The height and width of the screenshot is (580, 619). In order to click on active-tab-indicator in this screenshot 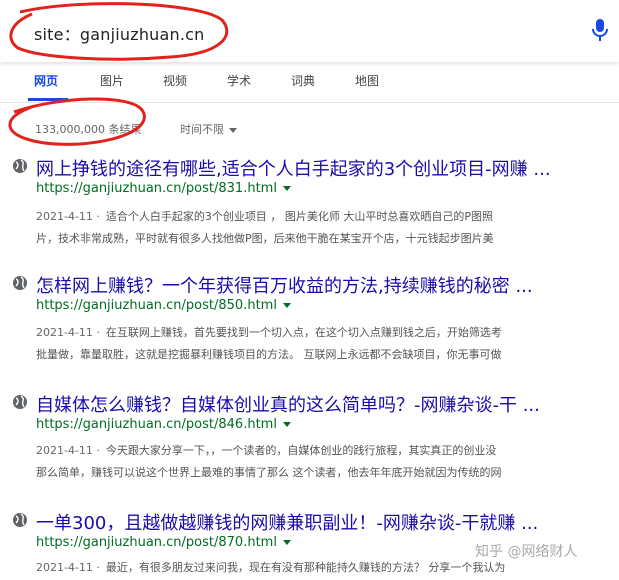, I will do `click(48, 99)`.